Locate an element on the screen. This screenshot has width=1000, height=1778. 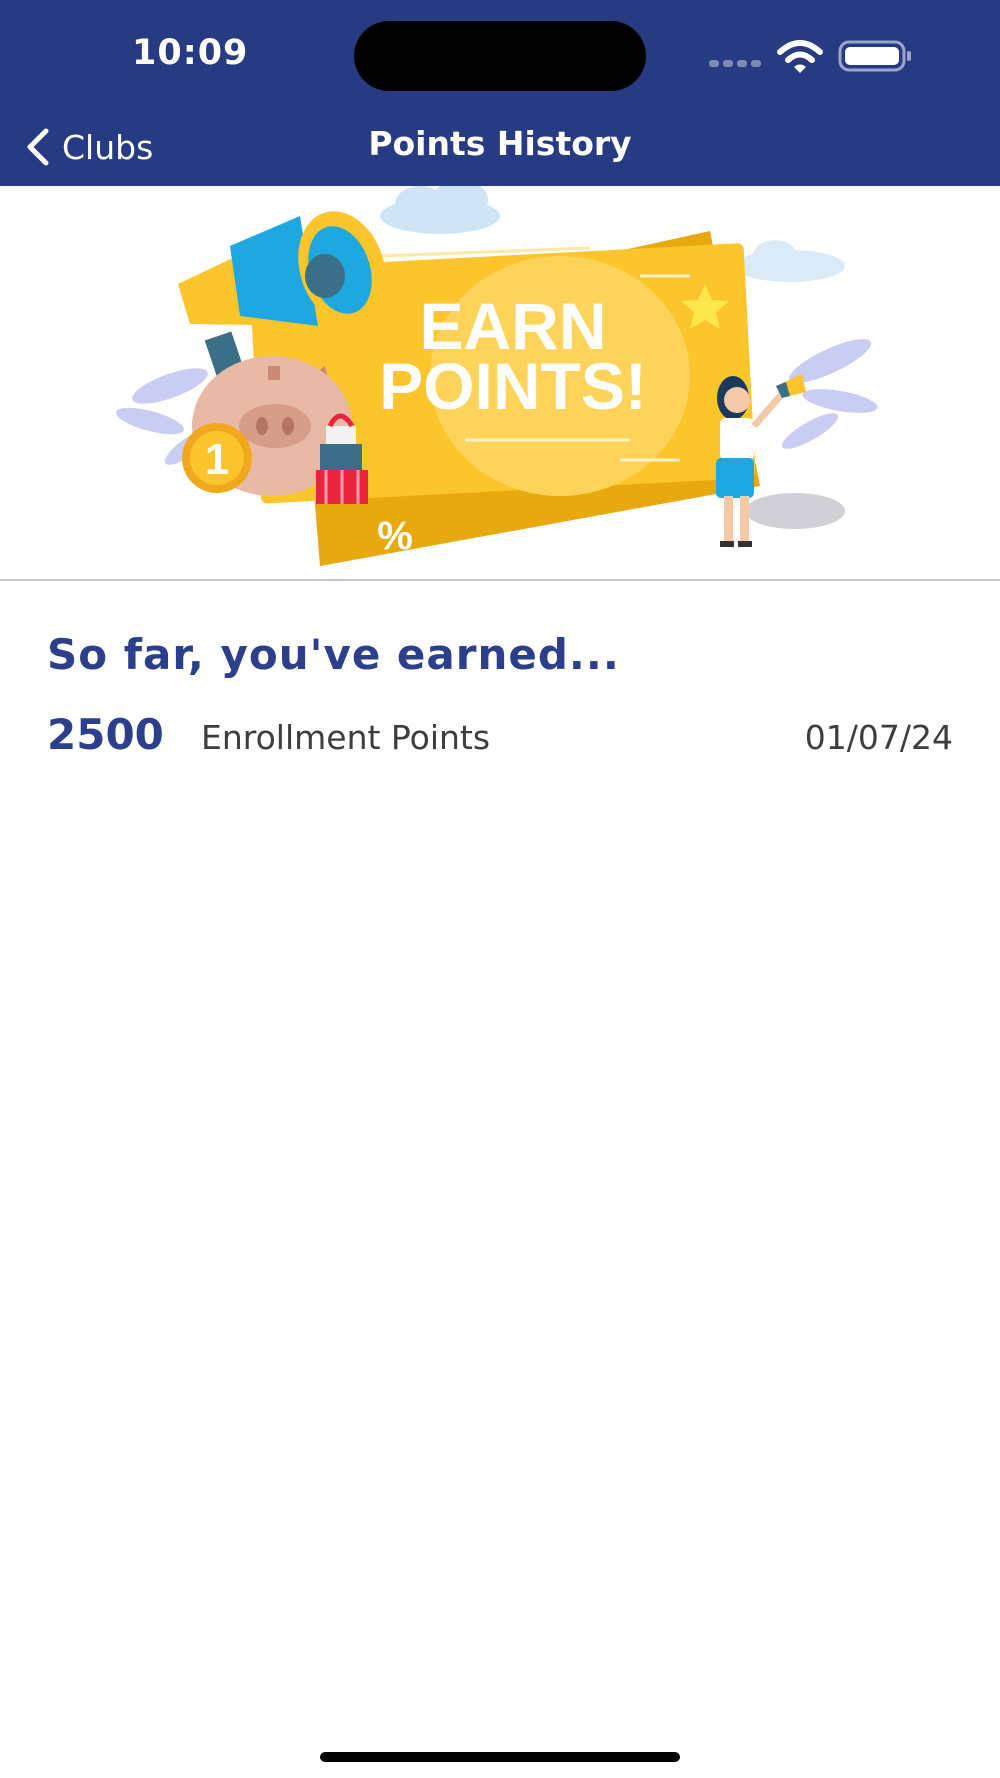
back-button: Clubs is located at coordinates (88, 147).